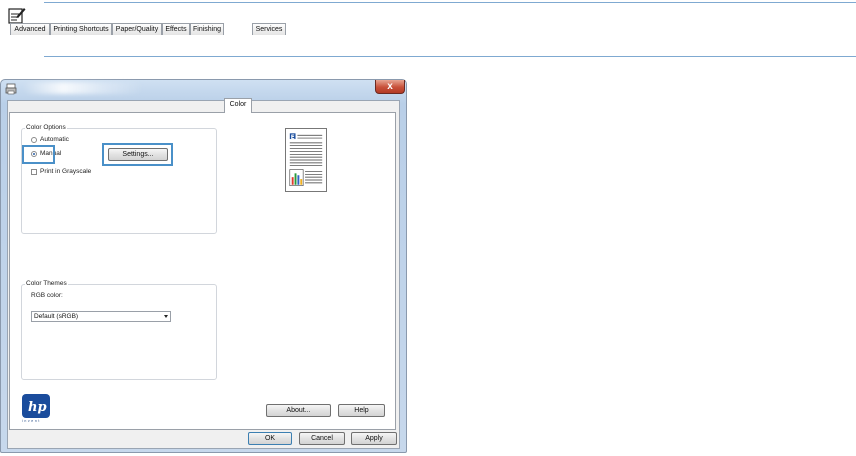 Image resolution: width=856 pixels, height=456 pixels. Describe the element at coordinates (11, 89) in the screenshot. I see `printer-icon` at that location.